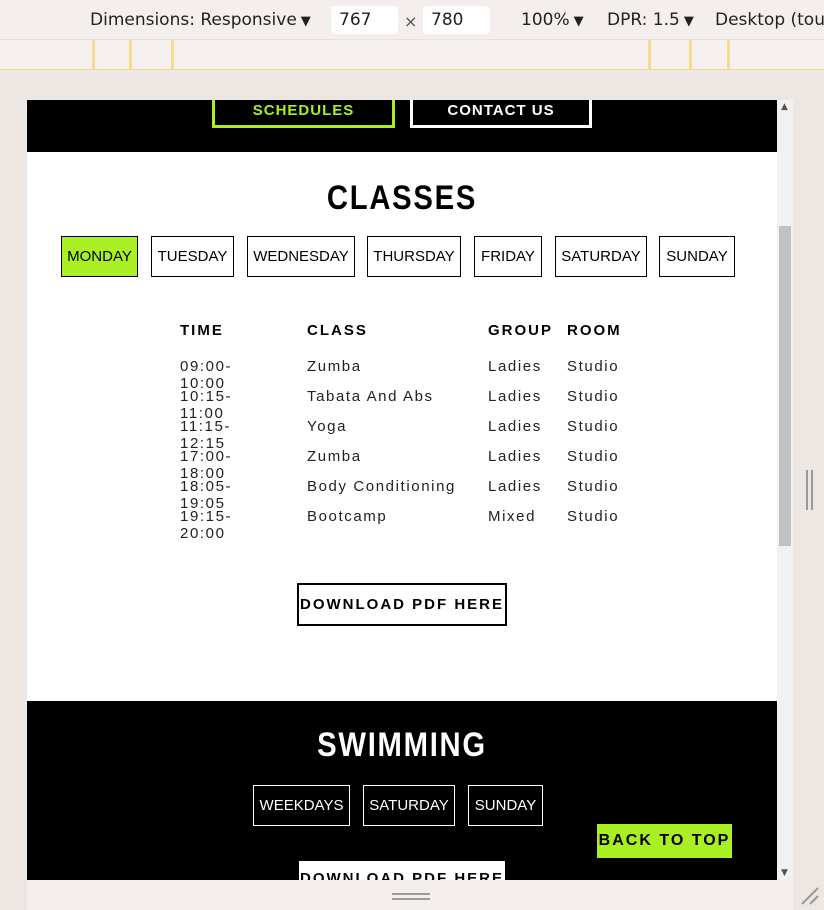 The image size is (824, 910). Describe the element at coordinates (206, 495) in the screenshot. I see `cell-time: 18:05-19:05` at that location.